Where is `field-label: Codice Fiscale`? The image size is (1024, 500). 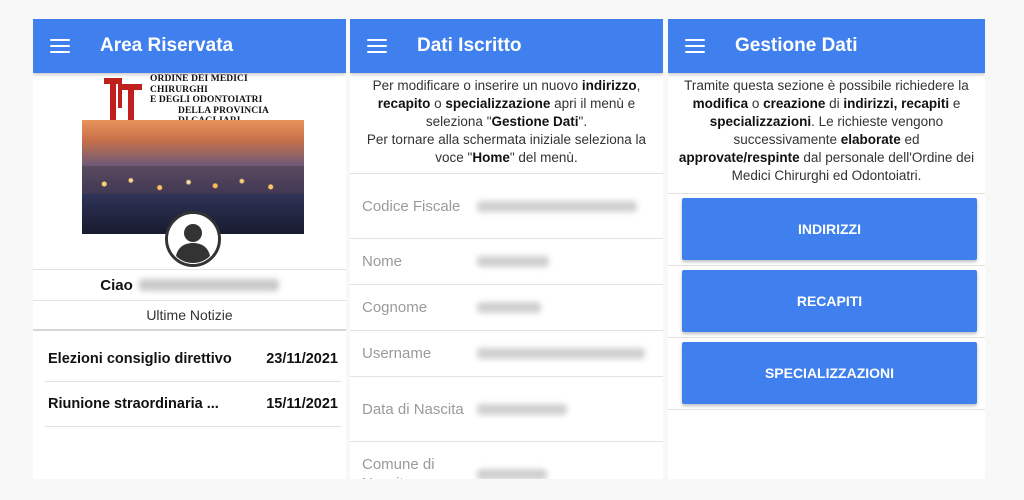
field-label: Codice Fiscale is located at coordinates (411, 206).